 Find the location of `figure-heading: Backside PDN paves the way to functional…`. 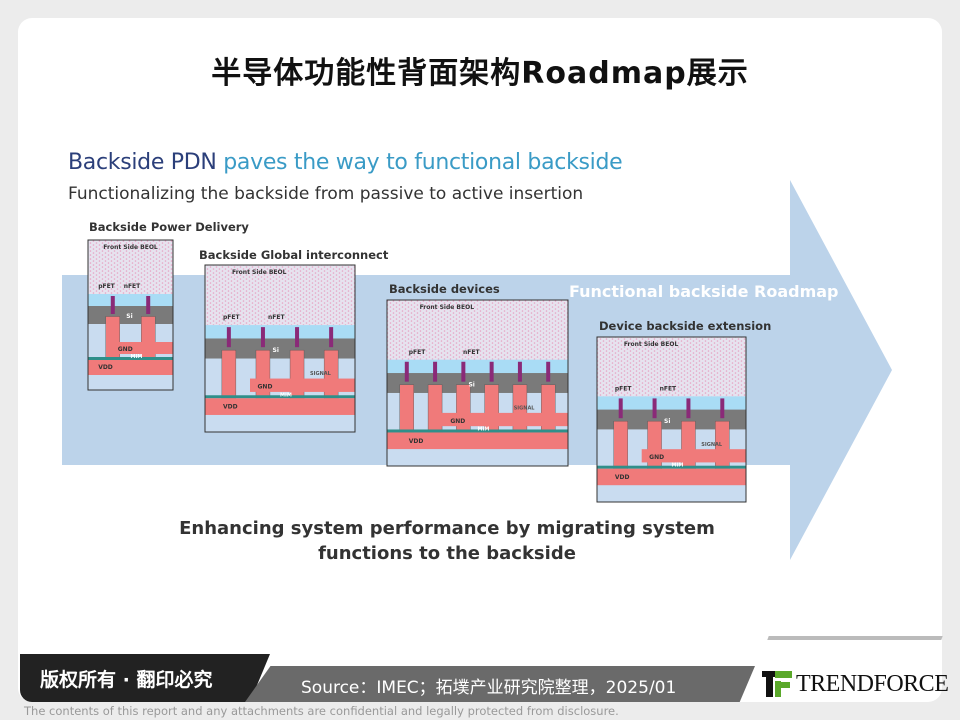

figure-heading: Backside PDN paves the way to functional… is located at coordinates (345, 162).